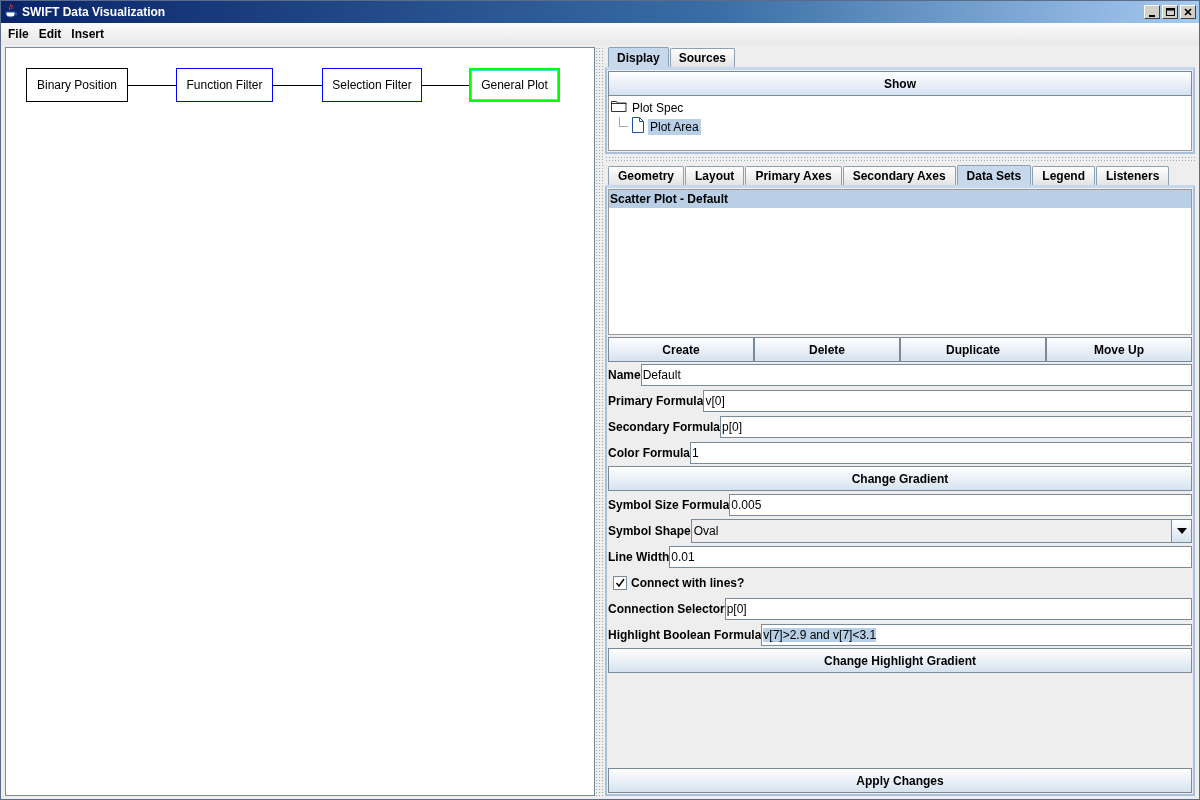 This screenshot has height=800, width=1200. Describe the element at coordinates (941, 531) in the screenshot. I see `dropdown: Oval` at that location.